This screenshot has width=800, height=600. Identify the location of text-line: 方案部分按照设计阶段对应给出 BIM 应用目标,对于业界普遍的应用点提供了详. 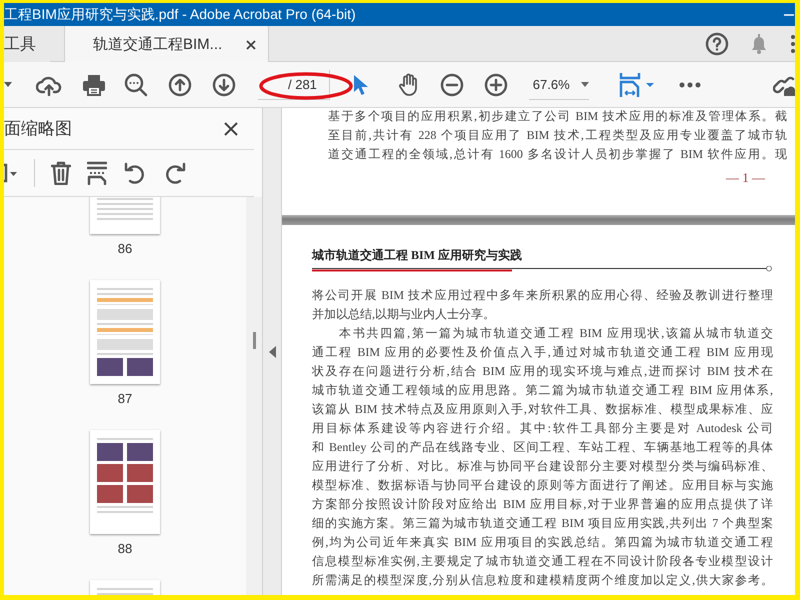
(542, 504).